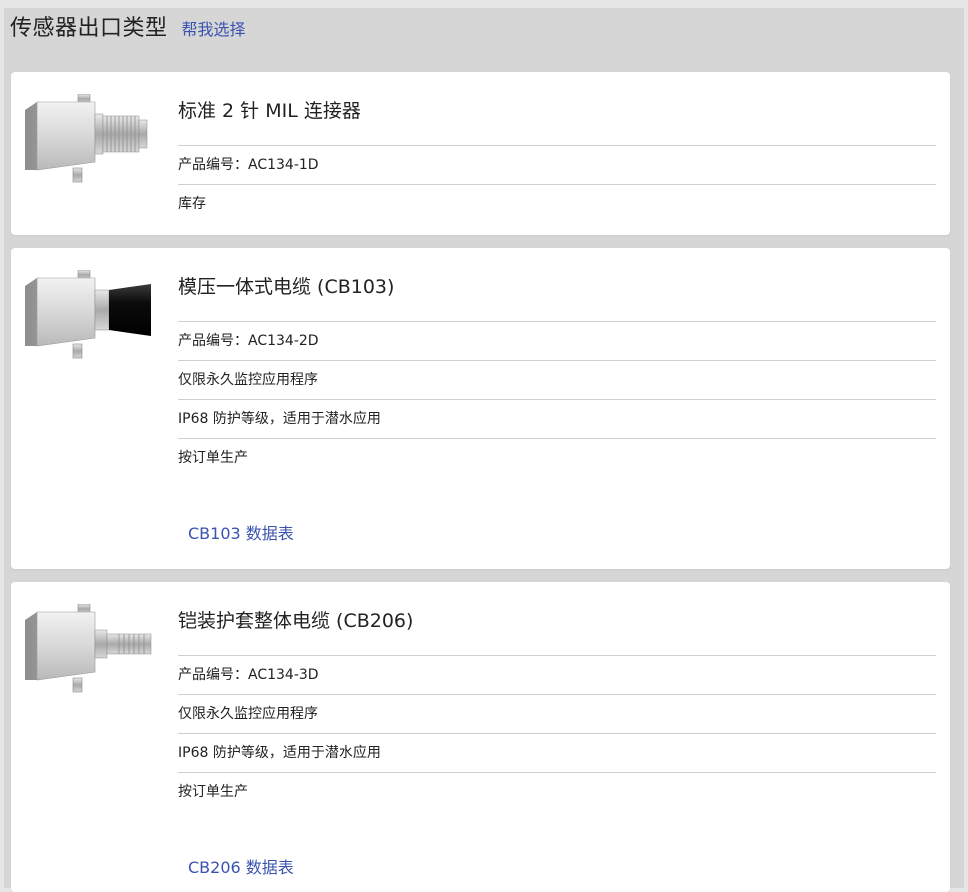 The height and width of the screenshot is (892, 968). I want to click on product-note: 库存, so click(192, 204).